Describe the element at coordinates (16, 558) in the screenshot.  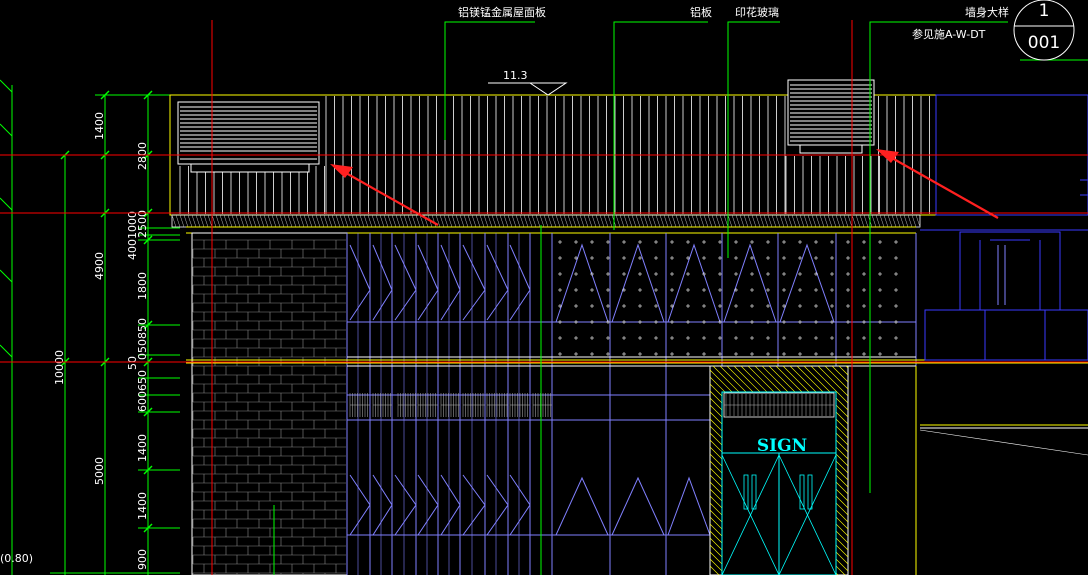
I see `coordinate-readout: (0.80)` at that location.